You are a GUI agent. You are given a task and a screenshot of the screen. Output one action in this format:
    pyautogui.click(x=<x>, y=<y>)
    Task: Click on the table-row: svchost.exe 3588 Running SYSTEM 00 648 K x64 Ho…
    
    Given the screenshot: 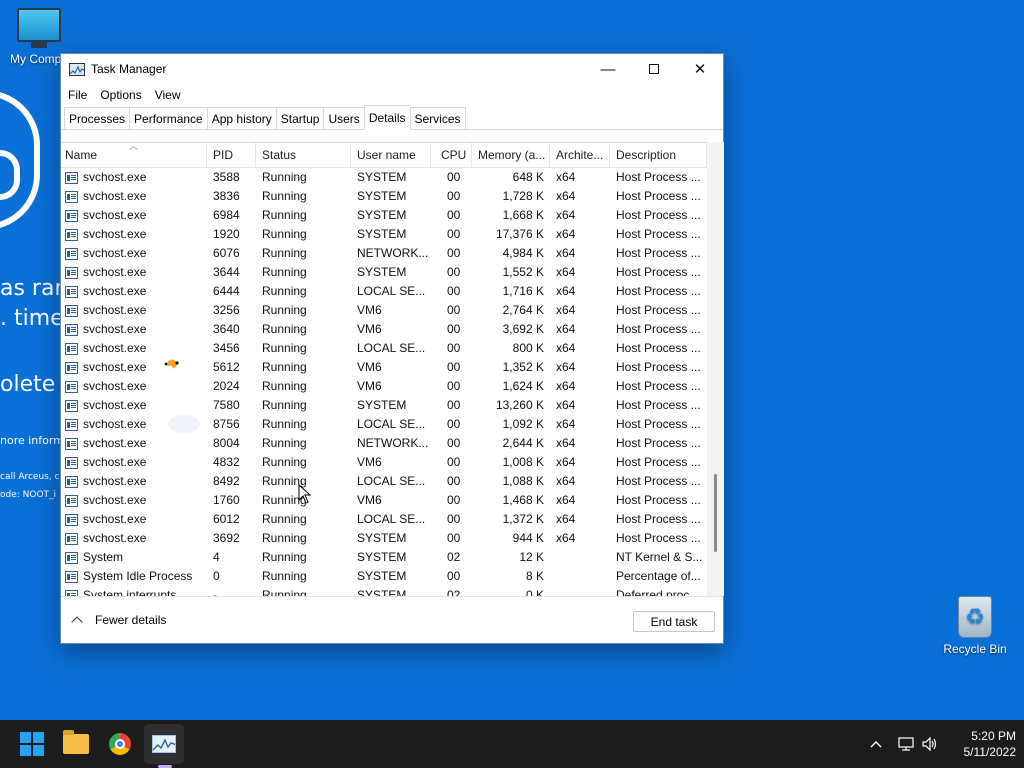 What is the action you would take?
    pyautogui.click(x=384, y=177)
    